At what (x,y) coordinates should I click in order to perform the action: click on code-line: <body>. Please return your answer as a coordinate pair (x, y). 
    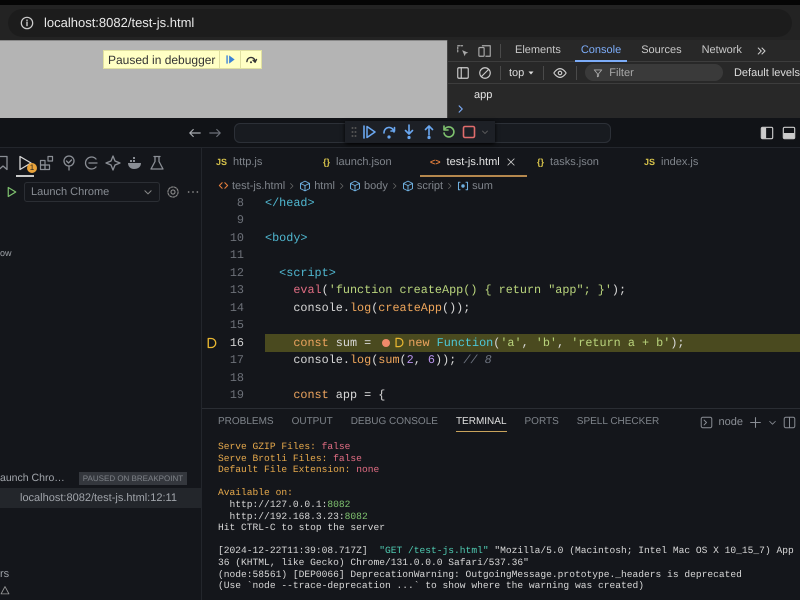
    Looking at the image, I should click on (286, 238).